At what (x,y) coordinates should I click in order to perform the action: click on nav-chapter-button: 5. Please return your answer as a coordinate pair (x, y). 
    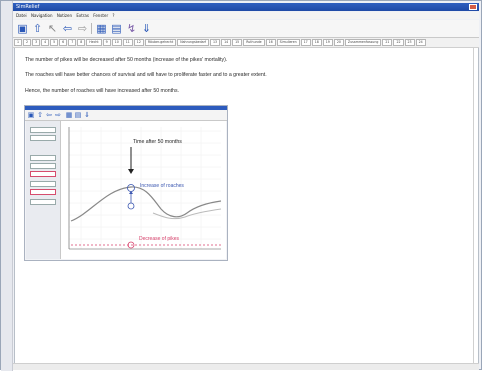
    Looking at the image, I should click on (54, 42).